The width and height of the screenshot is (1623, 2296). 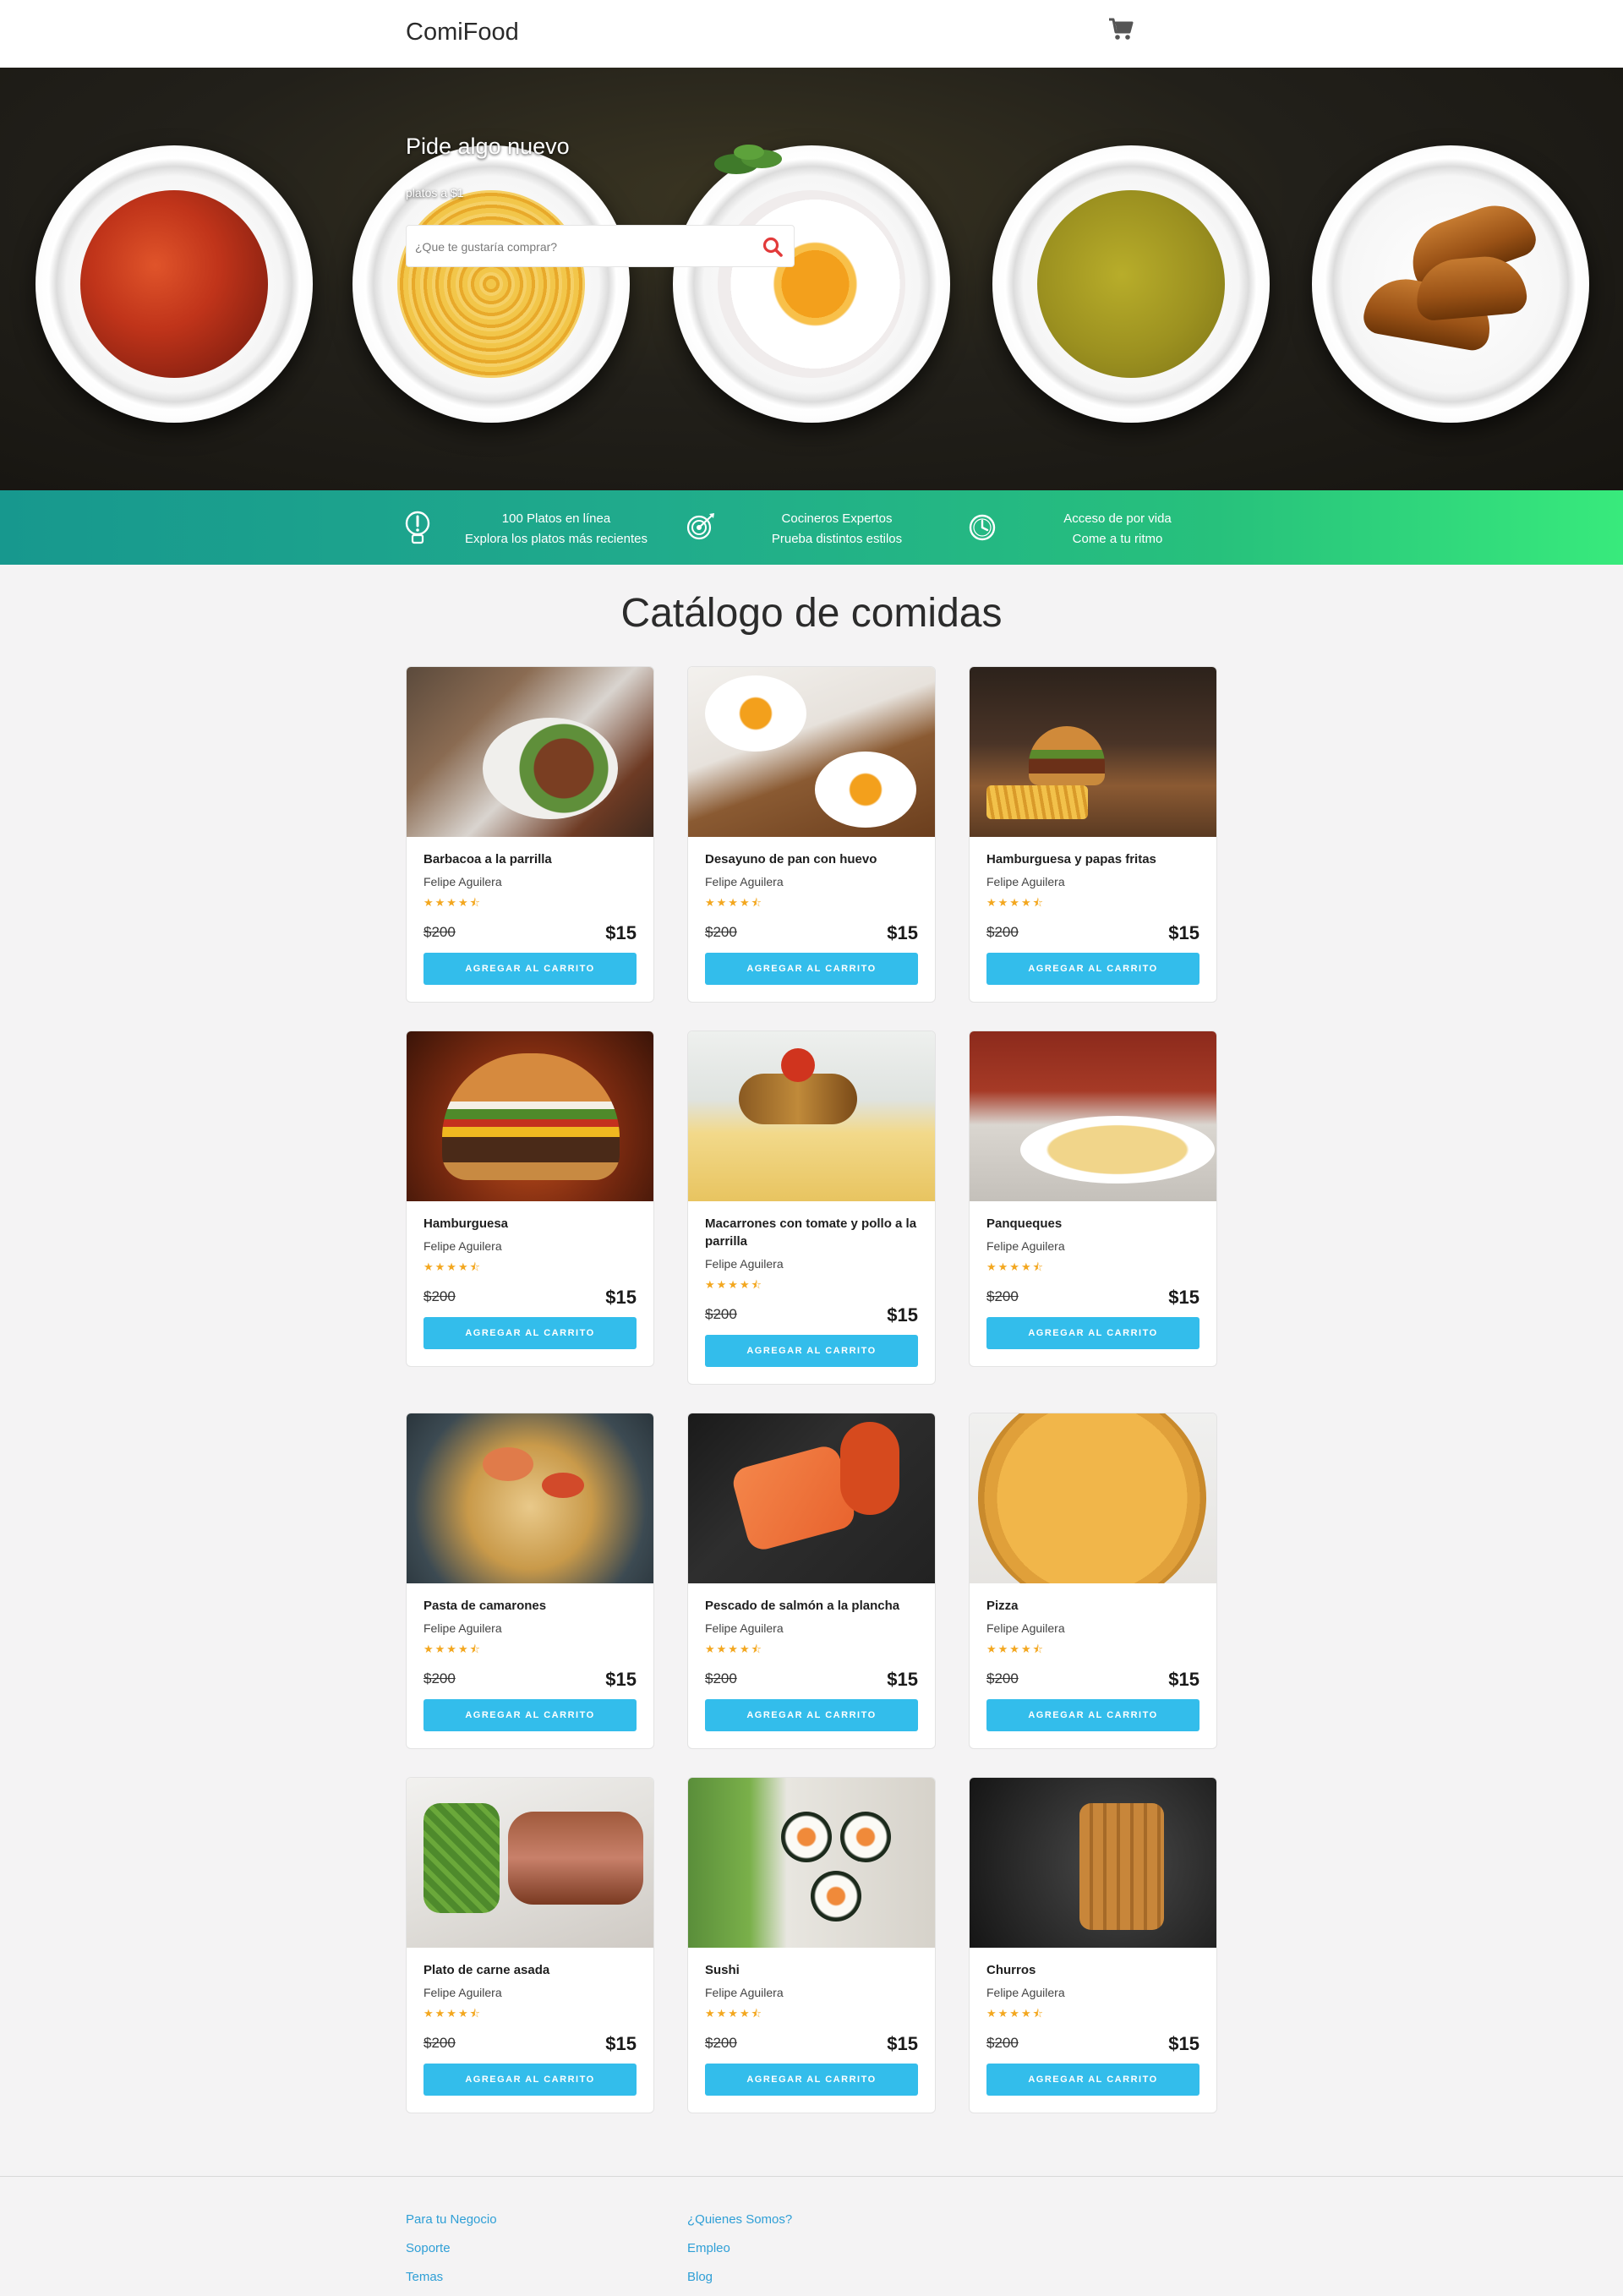 I want to click on product-name: Sushi, so click(x=812, y=1970).